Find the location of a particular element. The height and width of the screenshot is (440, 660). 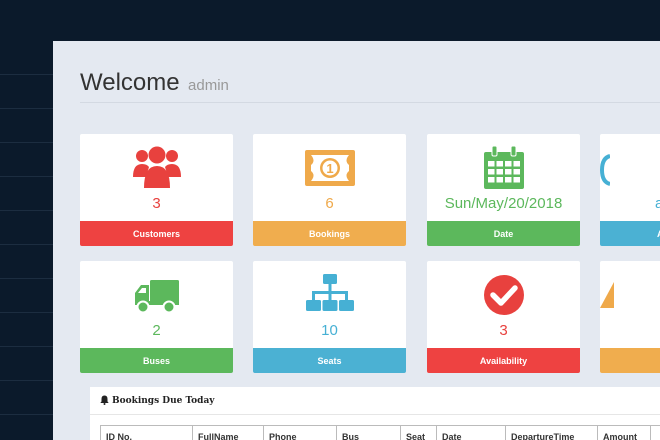

col-id: ID No. is located at coordinates (147, 433).